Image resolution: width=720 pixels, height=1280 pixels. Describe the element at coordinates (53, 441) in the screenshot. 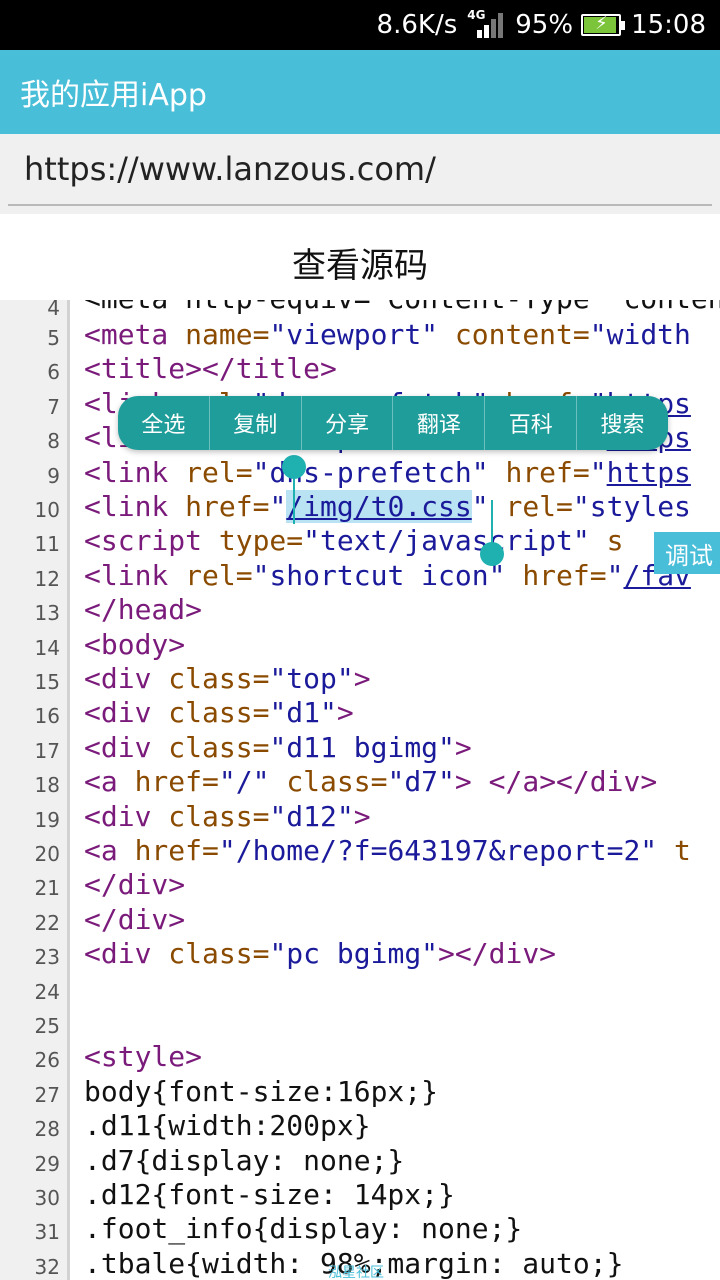

I see `line-number: 8` at that location.